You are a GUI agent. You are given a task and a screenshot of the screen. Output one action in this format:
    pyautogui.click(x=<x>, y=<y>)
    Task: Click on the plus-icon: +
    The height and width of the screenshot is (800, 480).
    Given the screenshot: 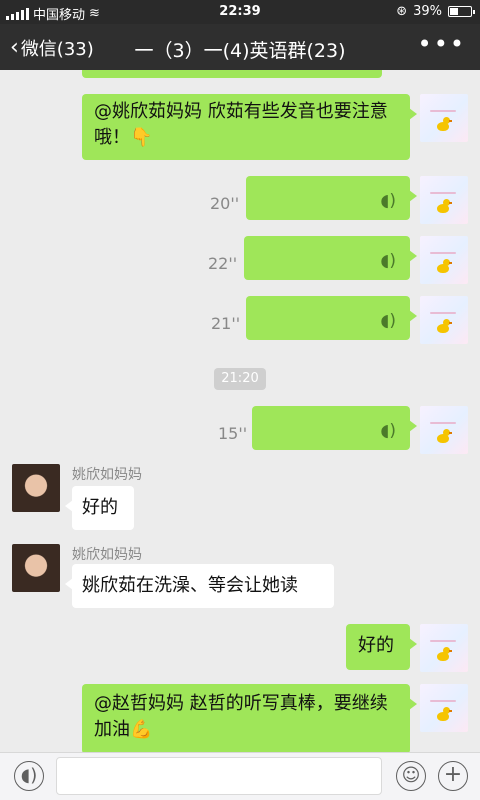 What is the action you would take?
    pyautogui.click(x=453, y=776)
    